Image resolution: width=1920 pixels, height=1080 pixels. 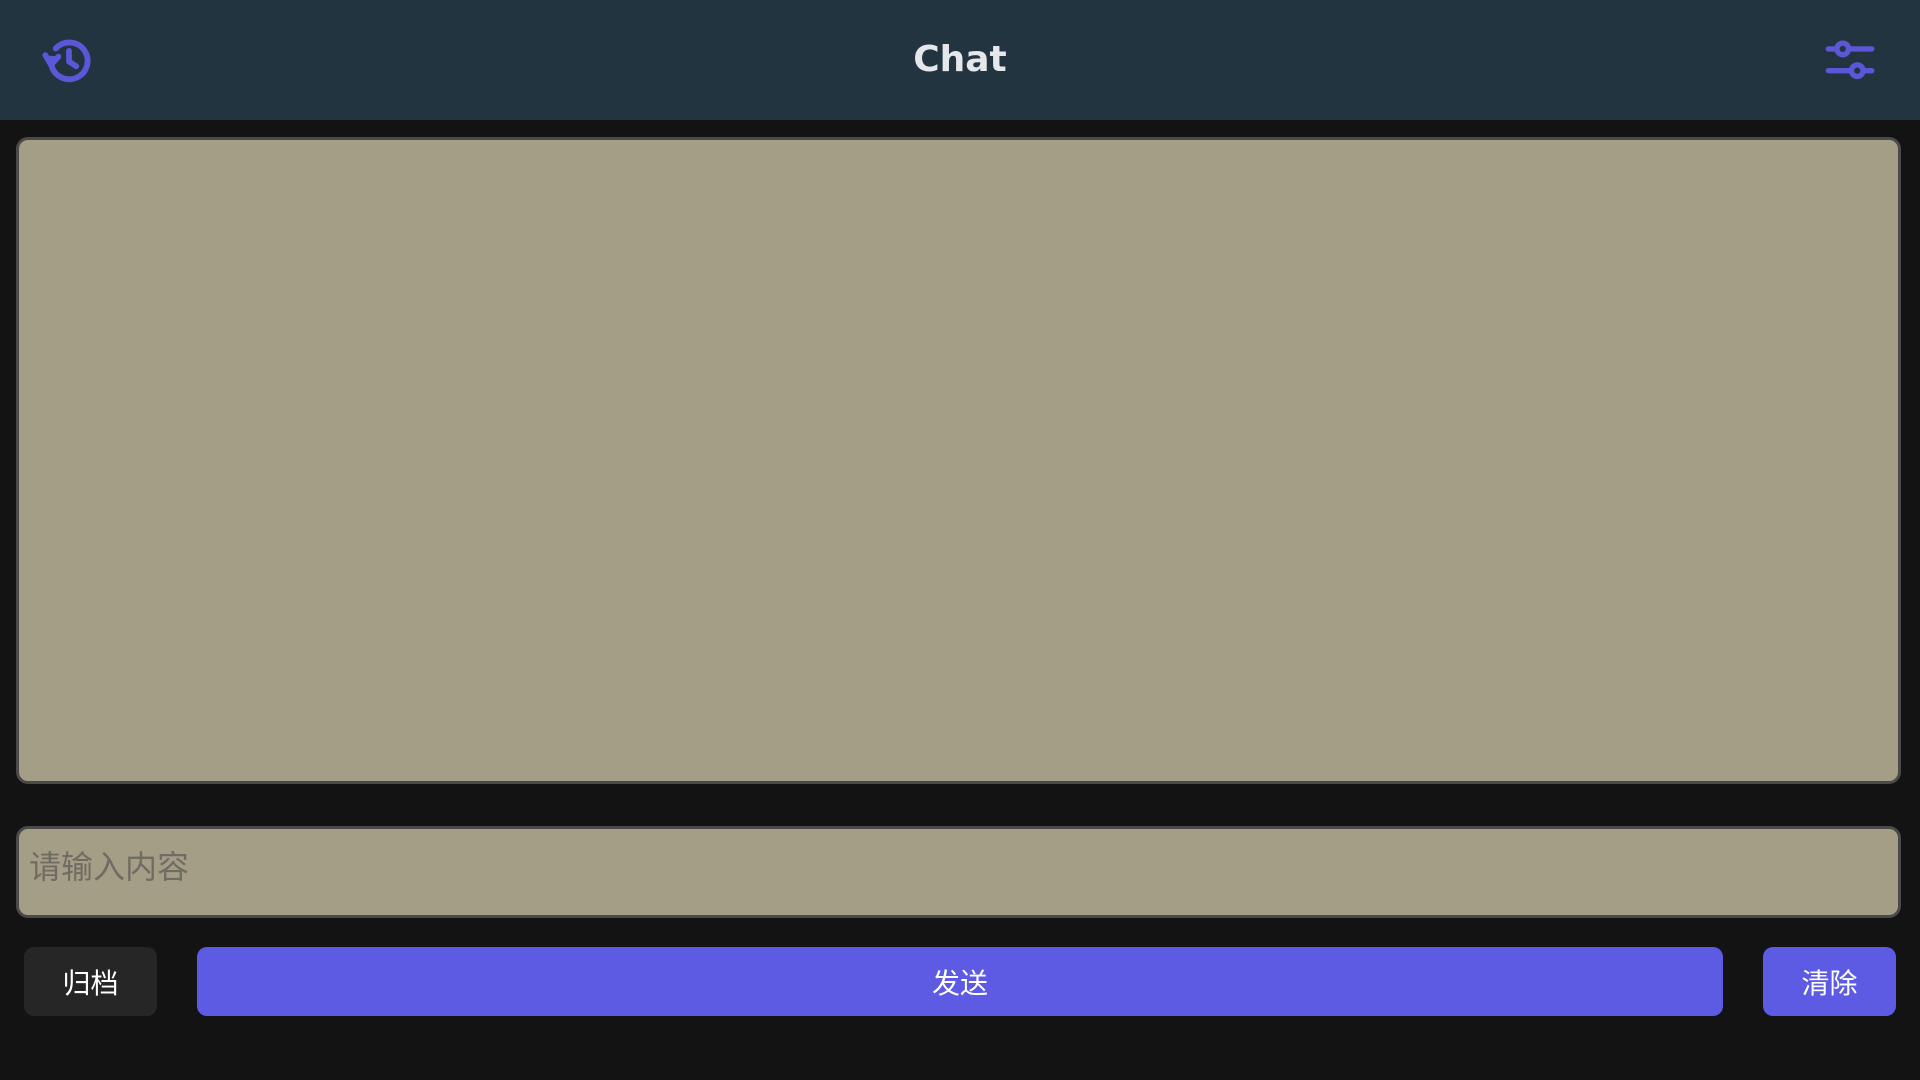 I want to click on message-input, so click(x=958, y=872).